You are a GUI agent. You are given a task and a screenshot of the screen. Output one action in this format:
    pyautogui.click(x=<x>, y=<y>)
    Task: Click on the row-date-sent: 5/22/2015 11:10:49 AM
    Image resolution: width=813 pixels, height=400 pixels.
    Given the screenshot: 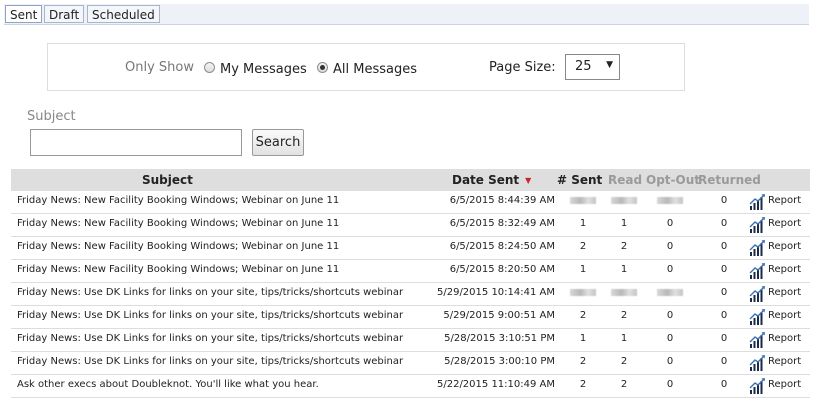 What is the action you would take?
    pyautogui.click(x=495, y=384)
    